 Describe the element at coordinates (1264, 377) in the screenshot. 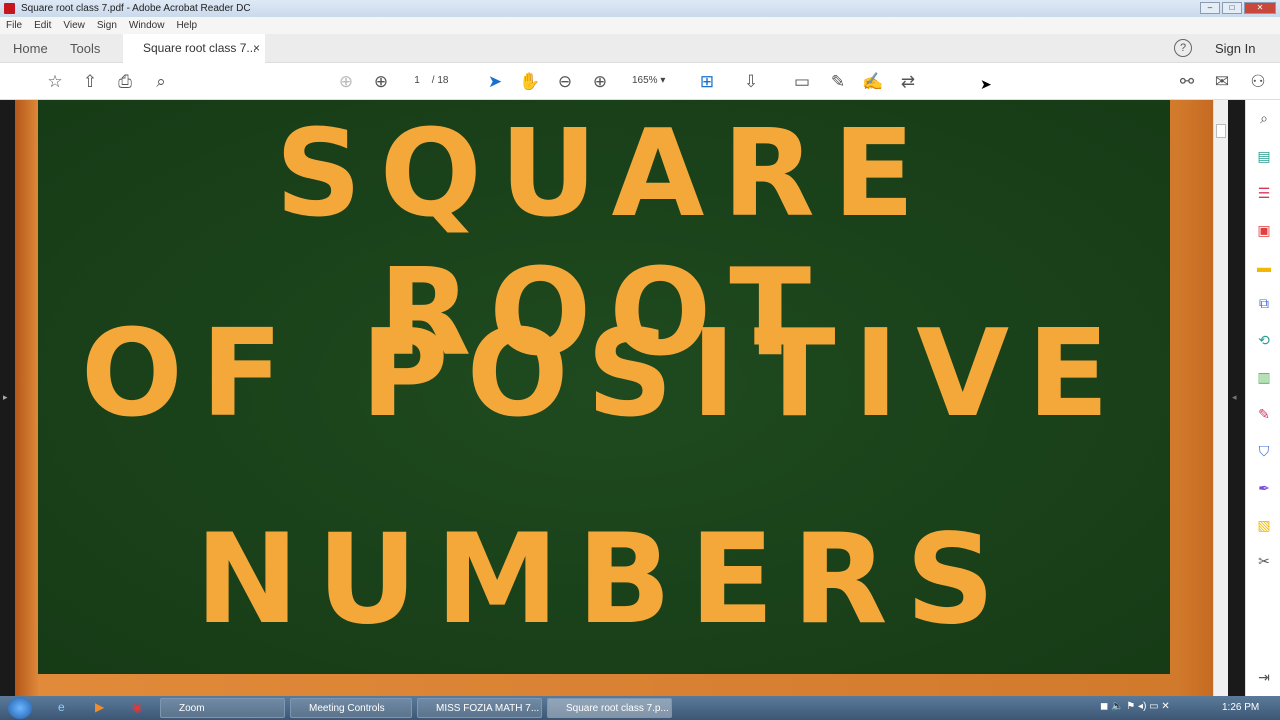

I see `compress-icon: ▥` at that location.